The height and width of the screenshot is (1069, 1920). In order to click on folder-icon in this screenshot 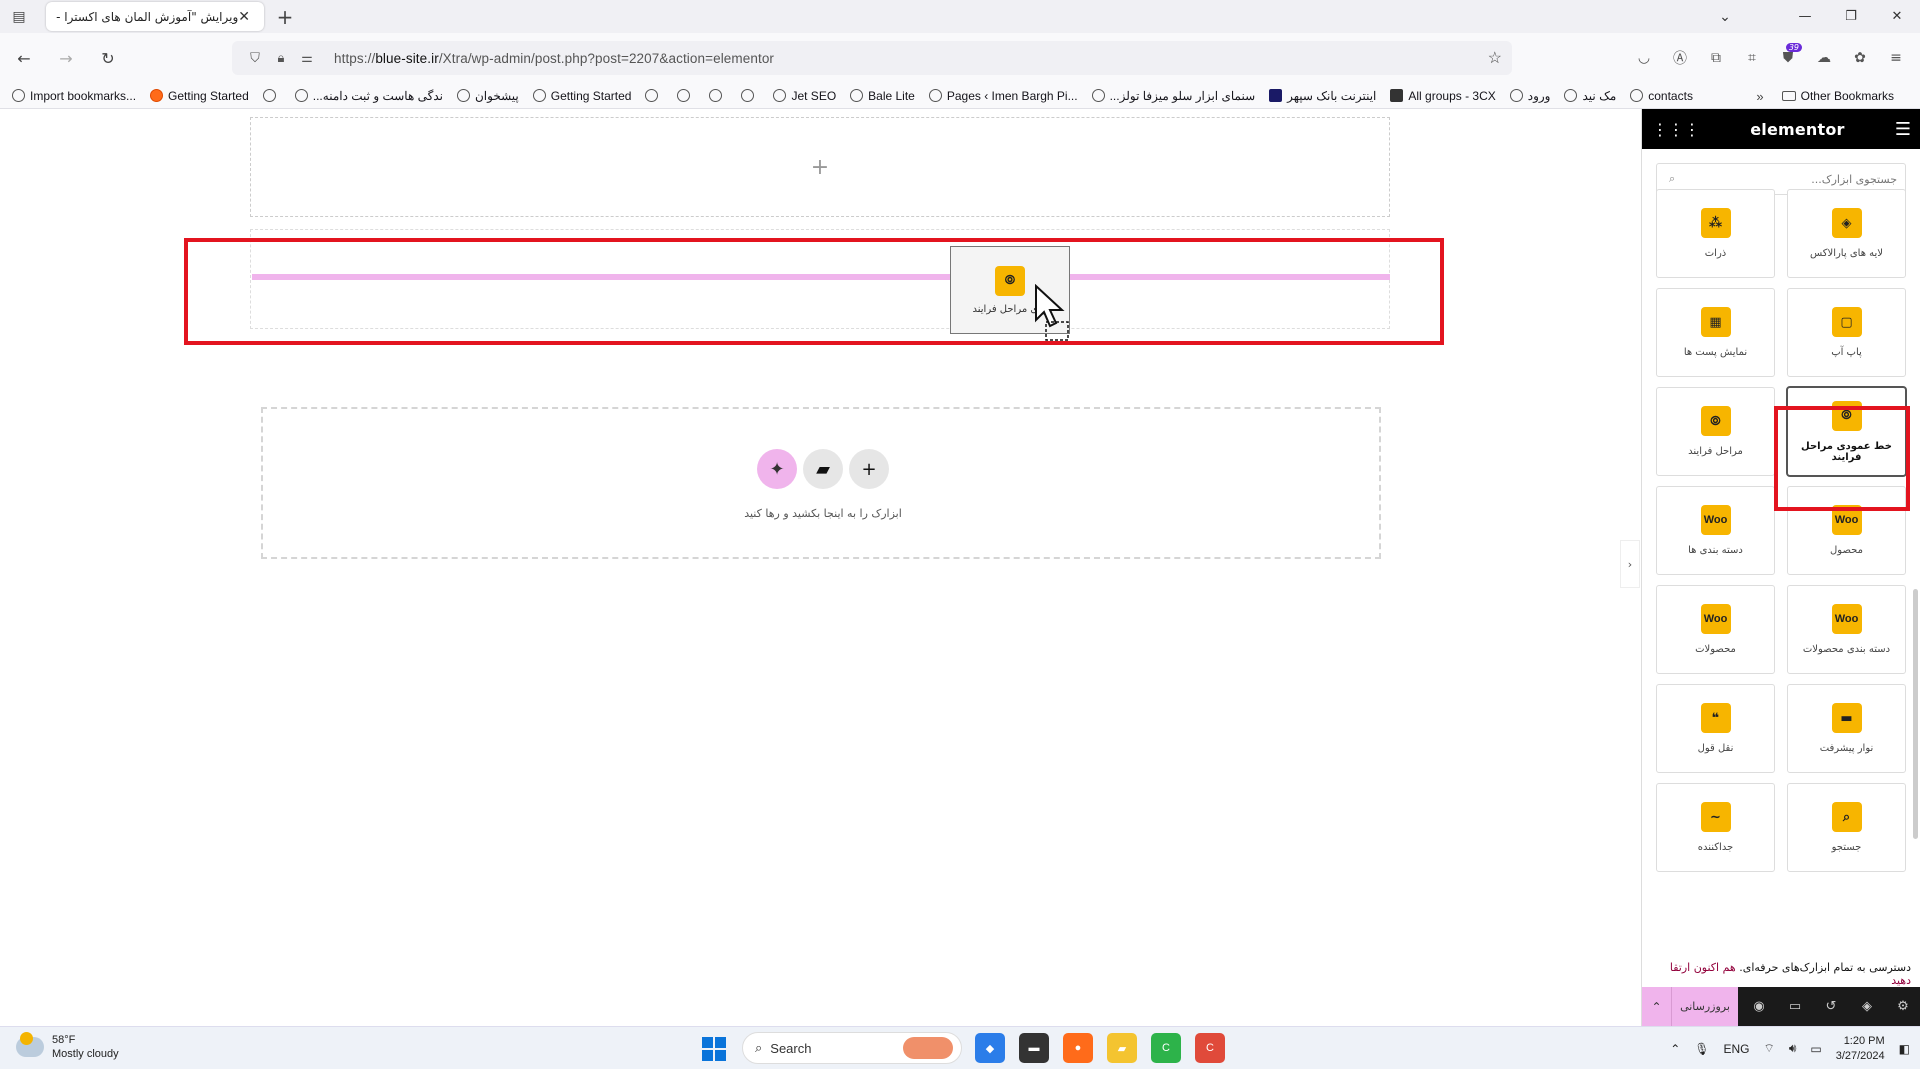, I will do `click(1788, 96)`.